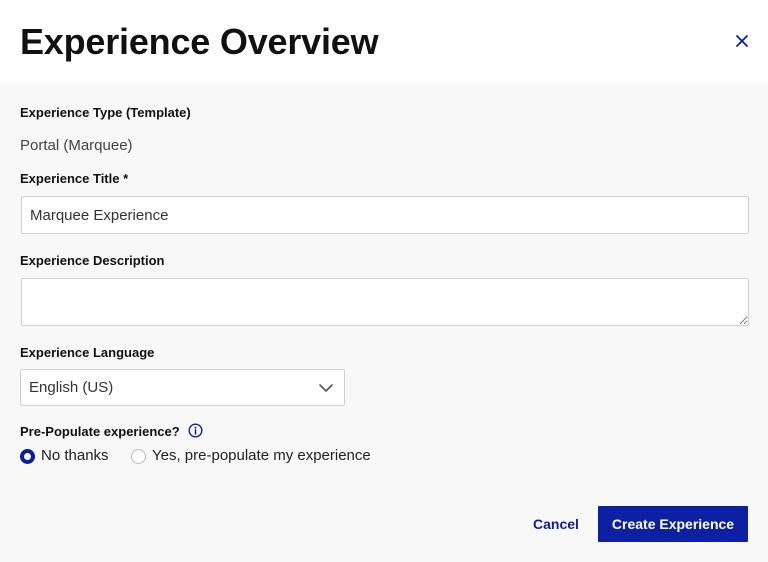 The width and height of the screenshot is (768, 562). What do you see at coordinates (385, 302) in the screenshot?
I see `experience-description-textarea` at bounding box center [385, 302].